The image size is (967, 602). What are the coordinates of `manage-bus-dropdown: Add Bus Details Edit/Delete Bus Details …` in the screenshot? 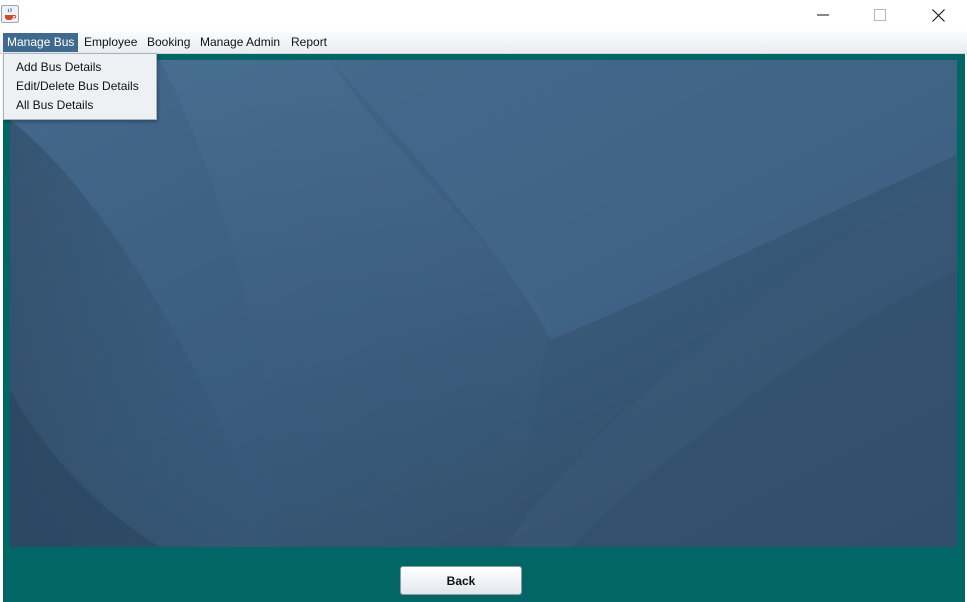 It's located at (80, 86).